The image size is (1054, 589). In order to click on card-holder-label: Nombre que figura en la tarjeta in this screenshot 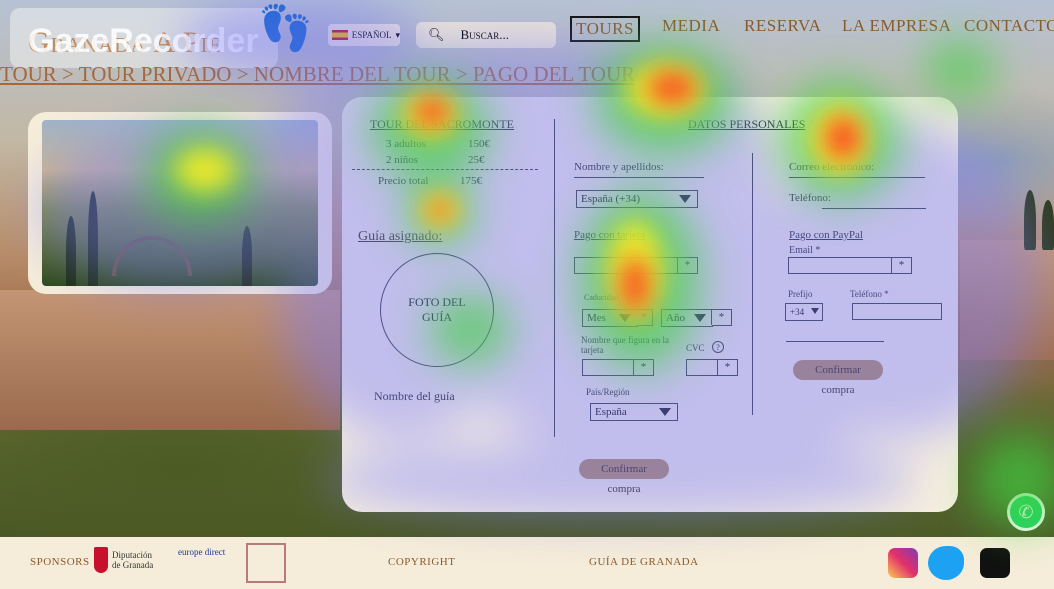, I will do `click(625, 345)`.